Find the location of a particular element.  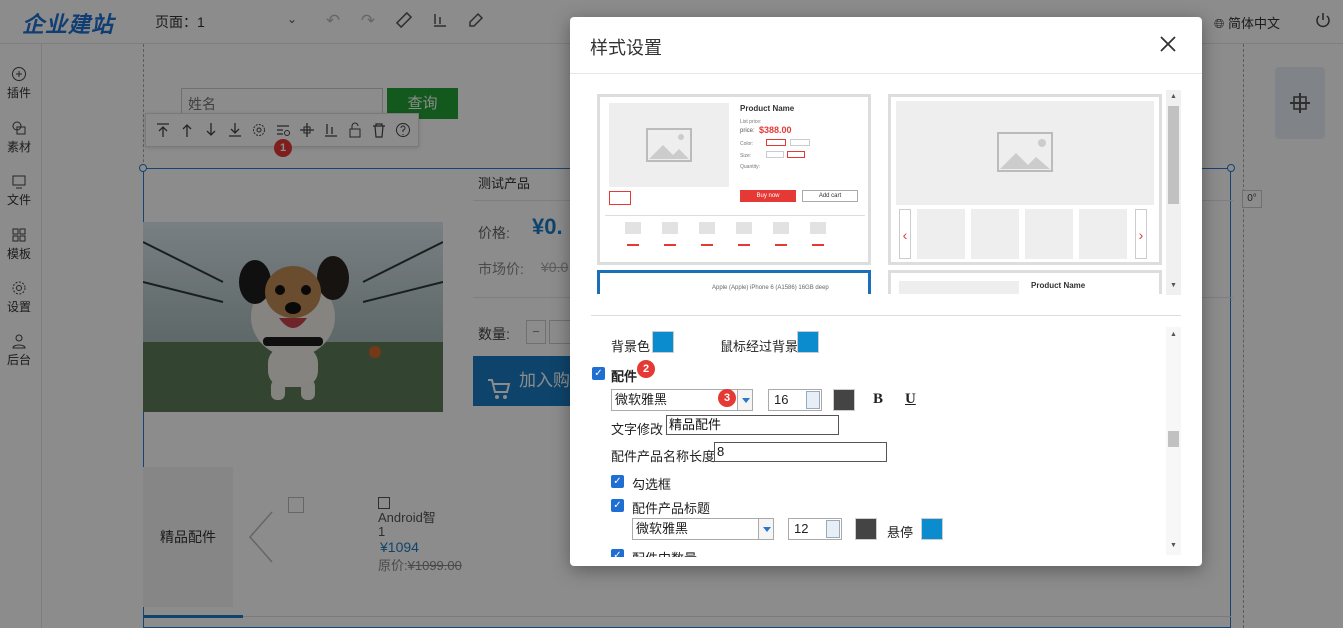

name-length-label: 配件产品名称长度 is located at coordinates (663, 456).